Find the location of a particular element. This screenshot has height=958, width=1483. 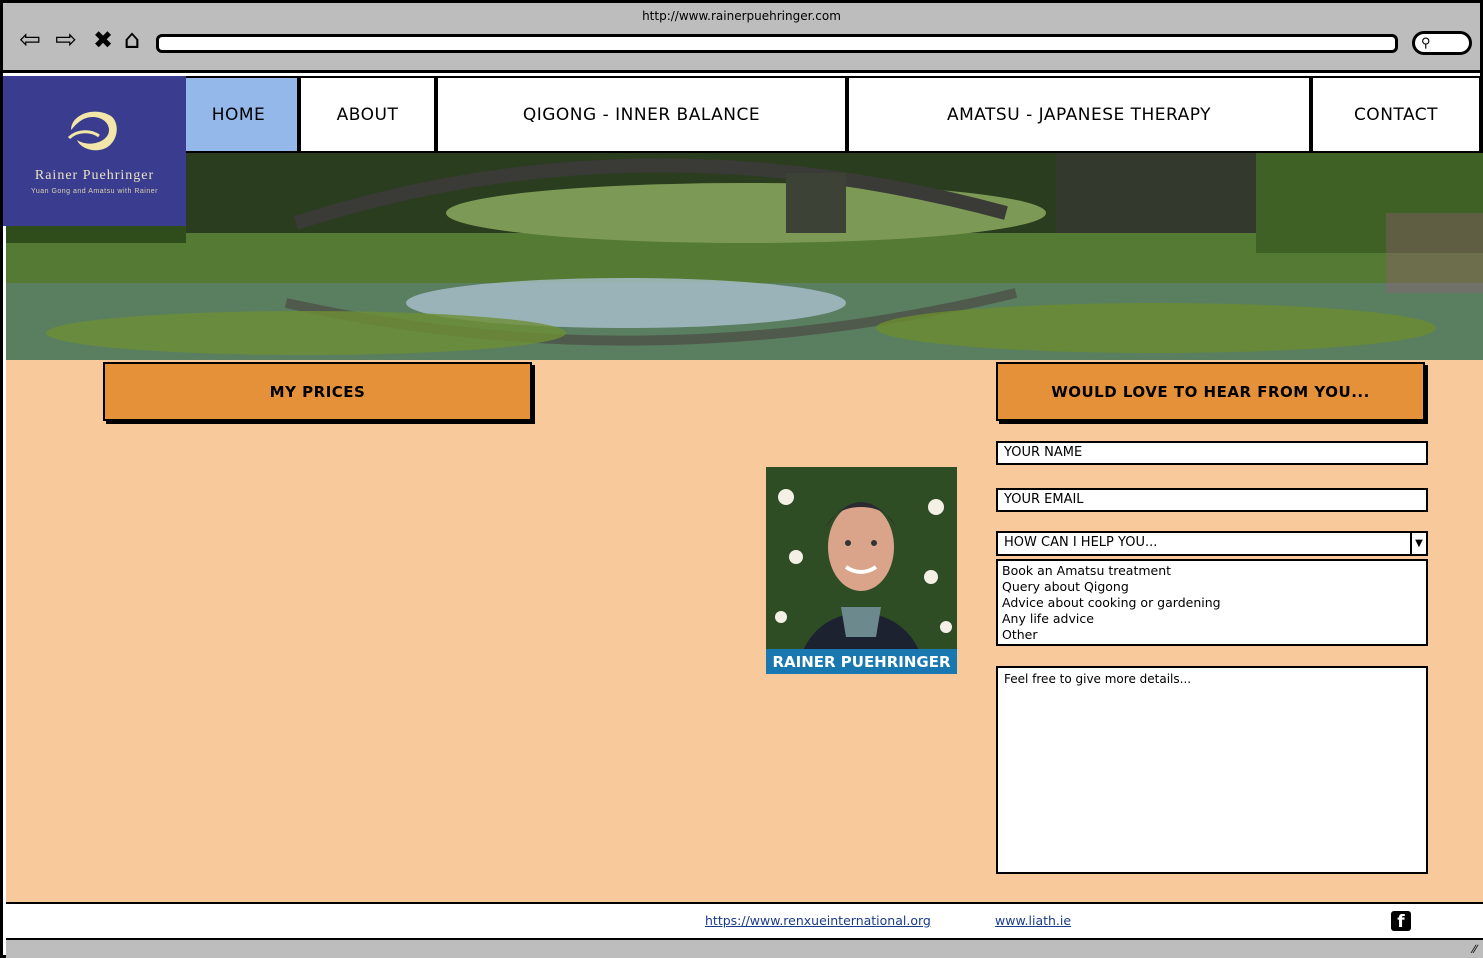

forward-arrow-icon: ⇨ is located at coordinates (66, 40).